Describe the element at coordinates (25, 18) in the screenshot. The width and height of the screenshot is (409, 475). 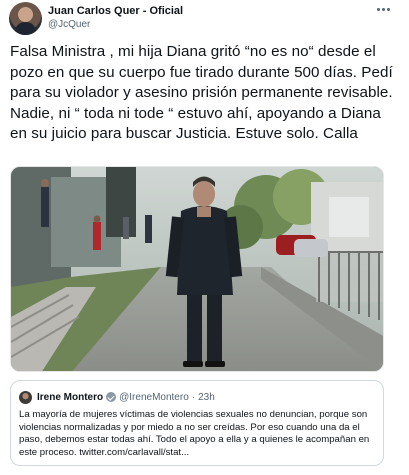
I see `author-avatar` at that location.